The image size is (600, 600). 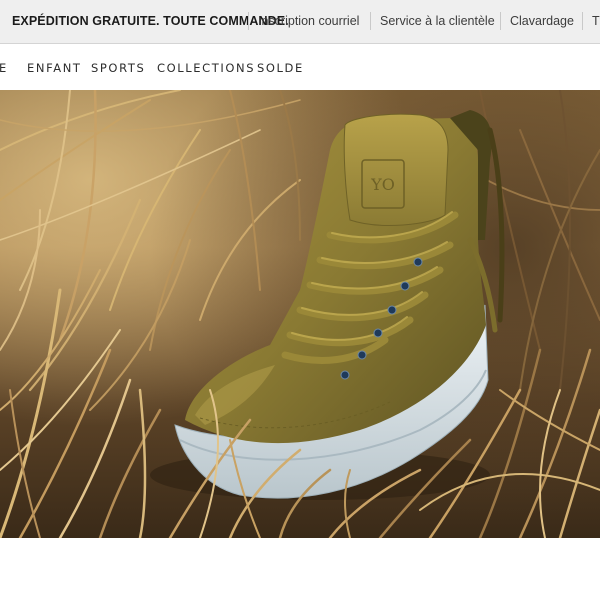 I want to click on nav-item-enfant: ENFANT, so click(x=54, y=68).